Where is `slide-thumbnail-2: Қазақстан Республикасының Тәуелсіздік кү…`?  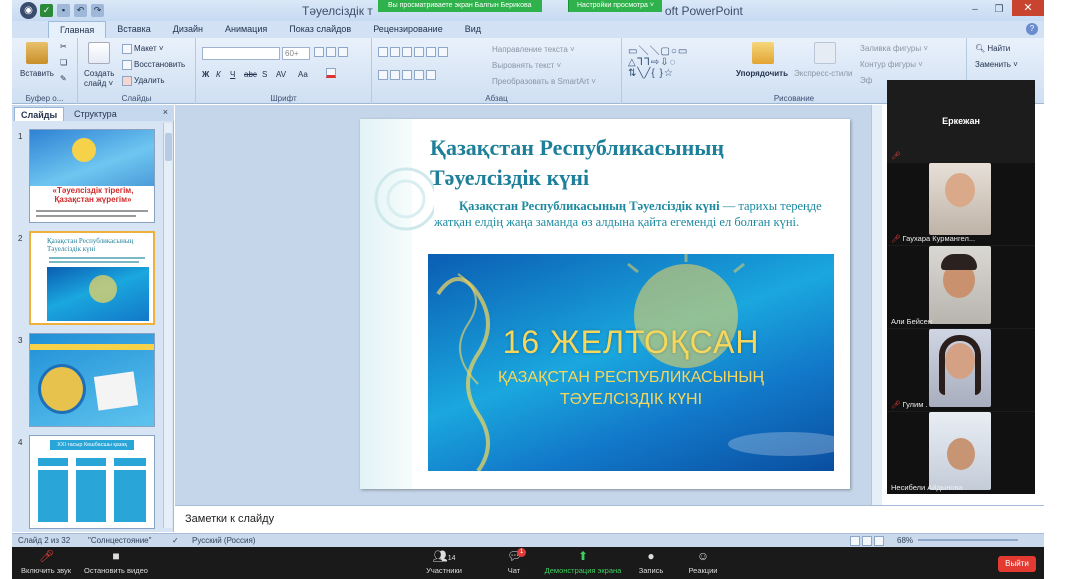 slide-thumbnail-2: Қазақстан Республикасының Тәуелсіздік кү… is located at coordinates (92, 278).